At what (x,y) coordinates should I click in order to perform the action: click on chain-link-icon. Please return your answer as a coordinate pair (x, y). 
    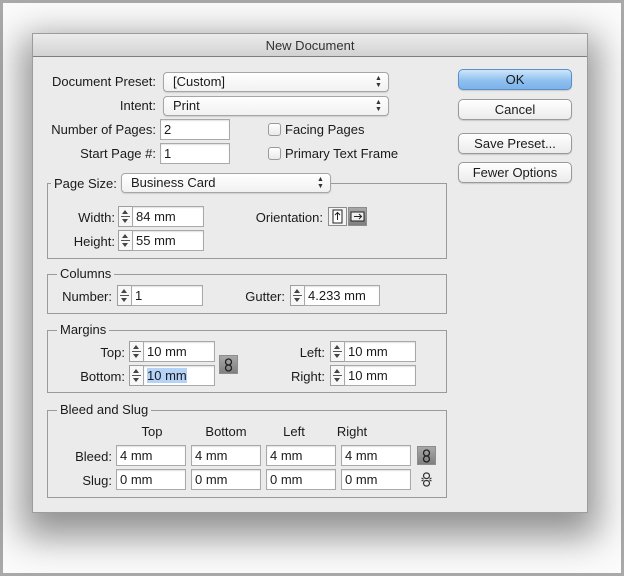
    Looking at the image, I should click on (426, 455).